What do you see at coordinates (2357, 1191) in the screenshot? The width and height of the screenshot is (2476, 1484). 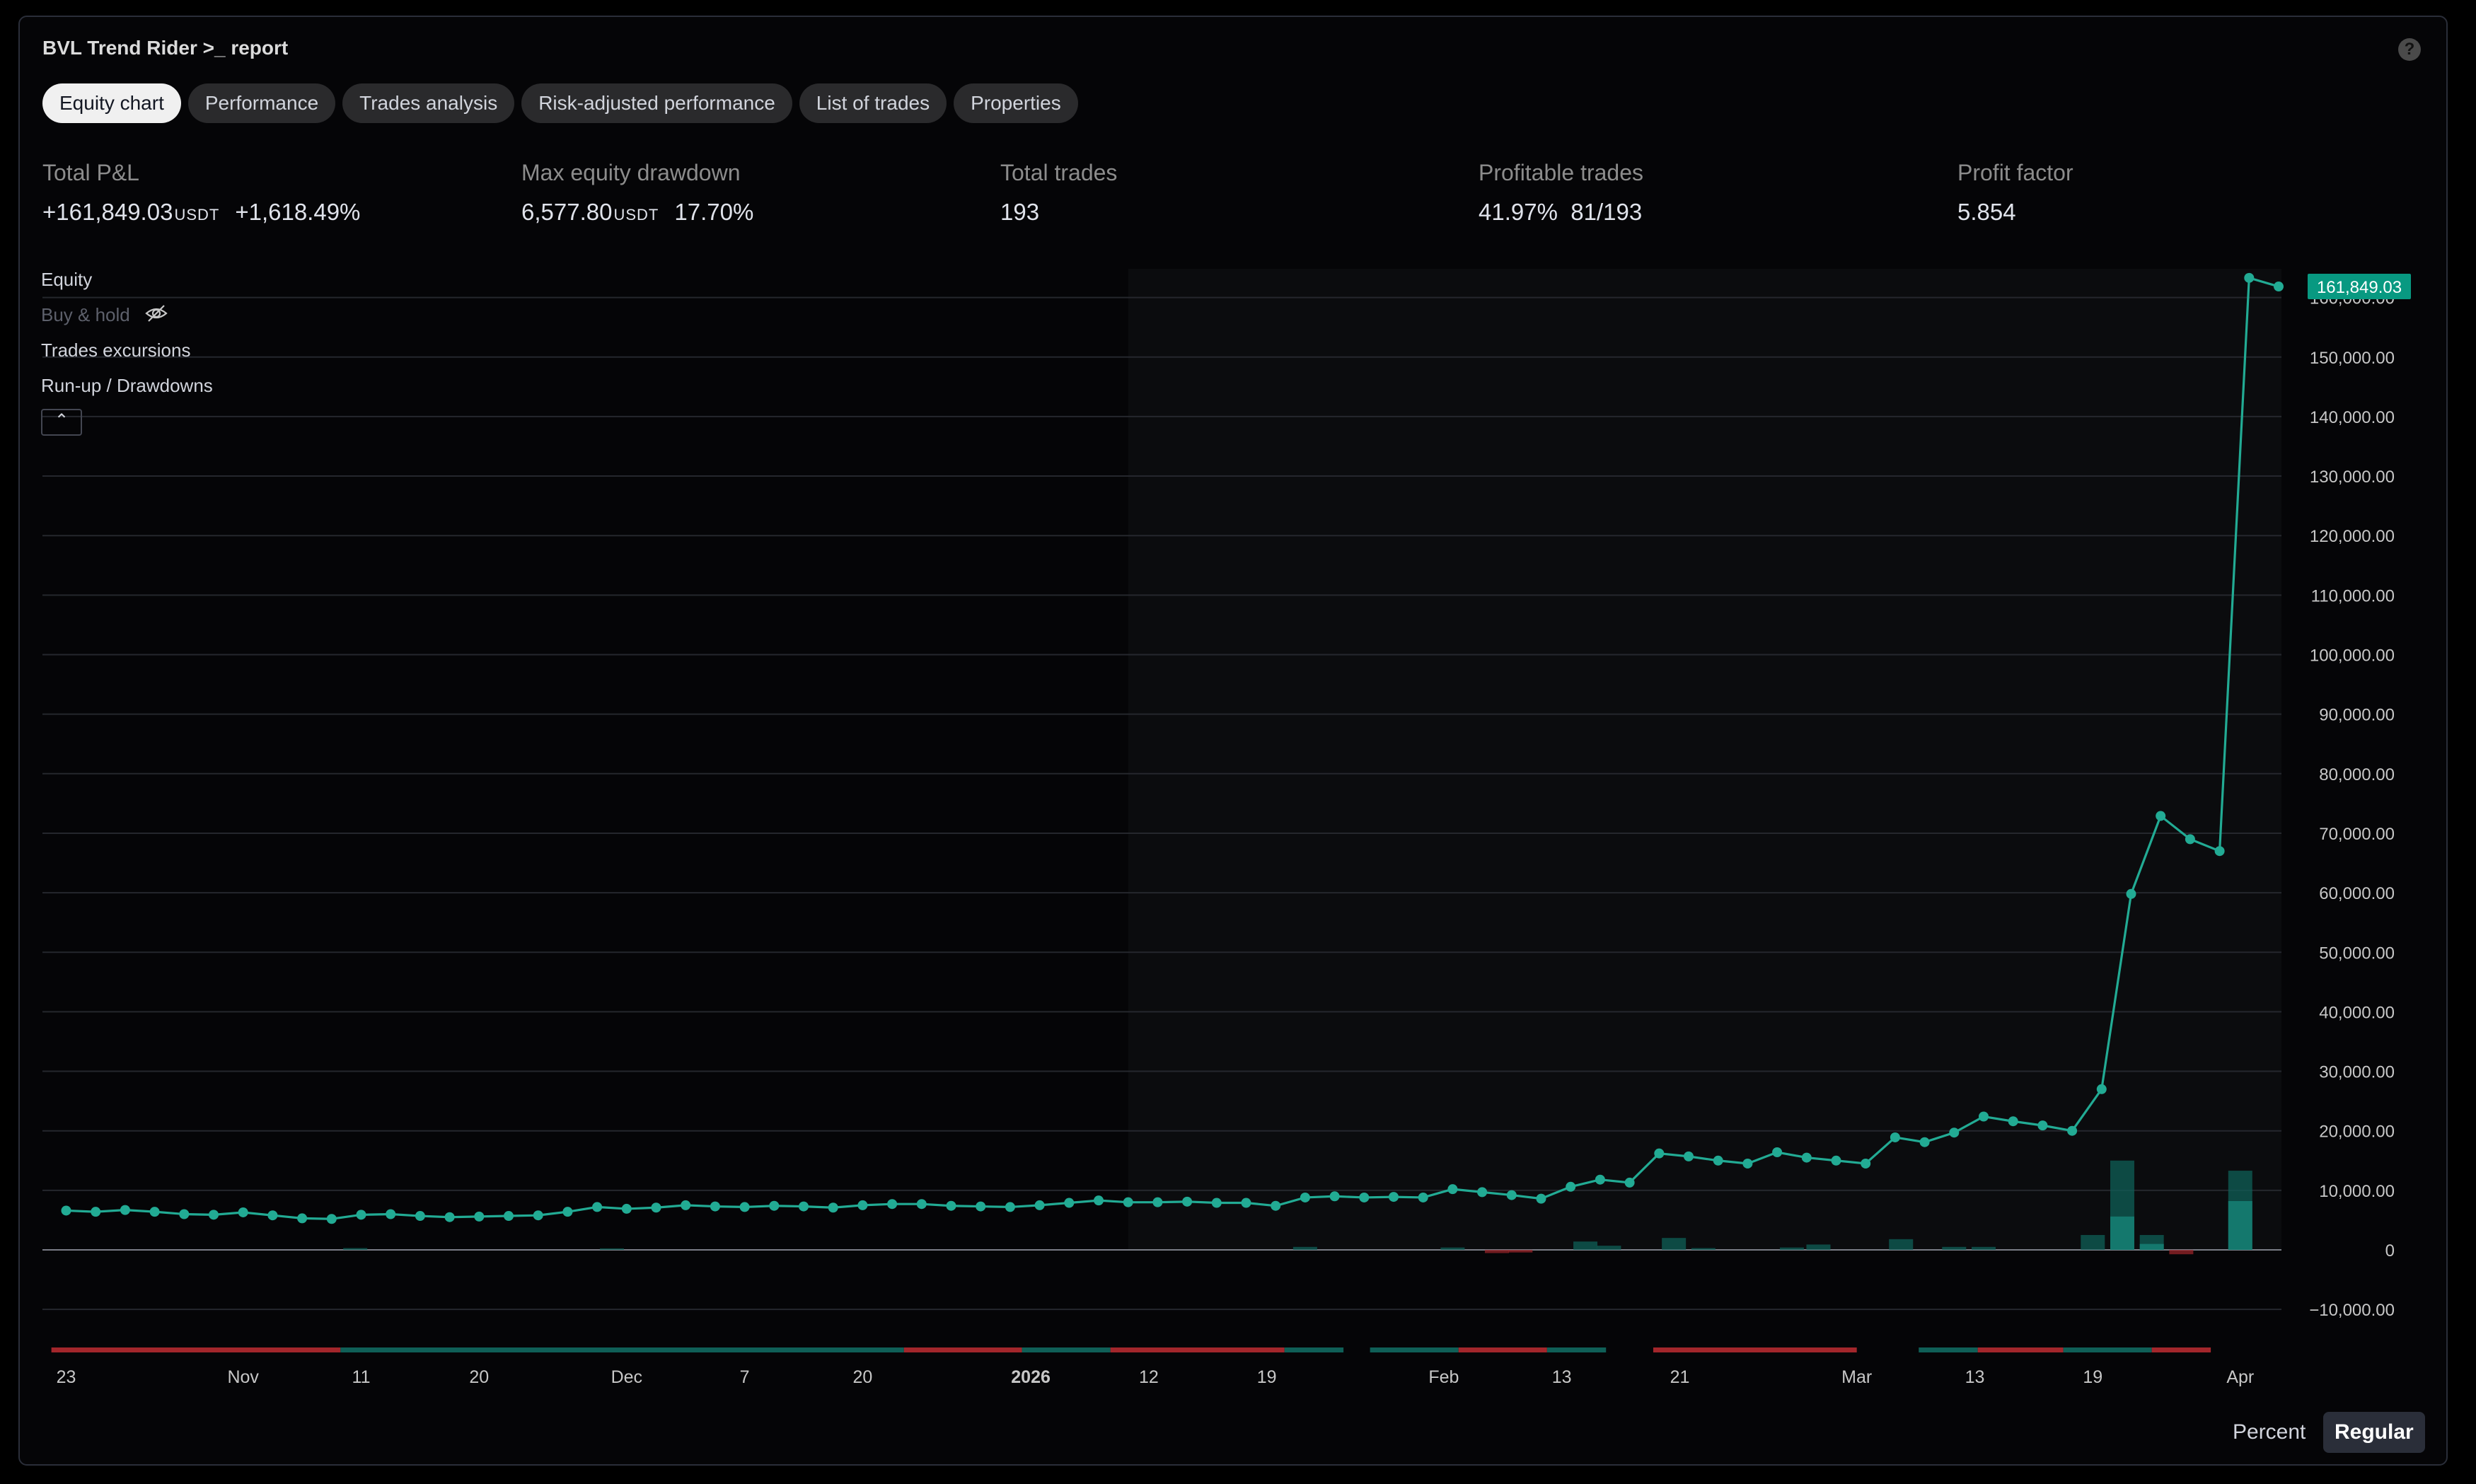 I see `y-tick-label: 10,000.00` at bounding box center [2357, 1191].